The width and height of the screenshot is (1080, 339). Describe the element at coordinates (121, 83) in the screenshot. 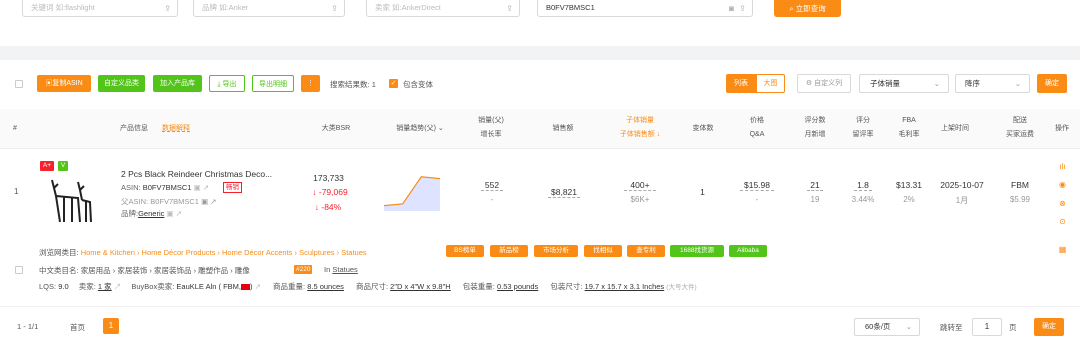

I see `custom-category-button: 自定义品类` at that location.